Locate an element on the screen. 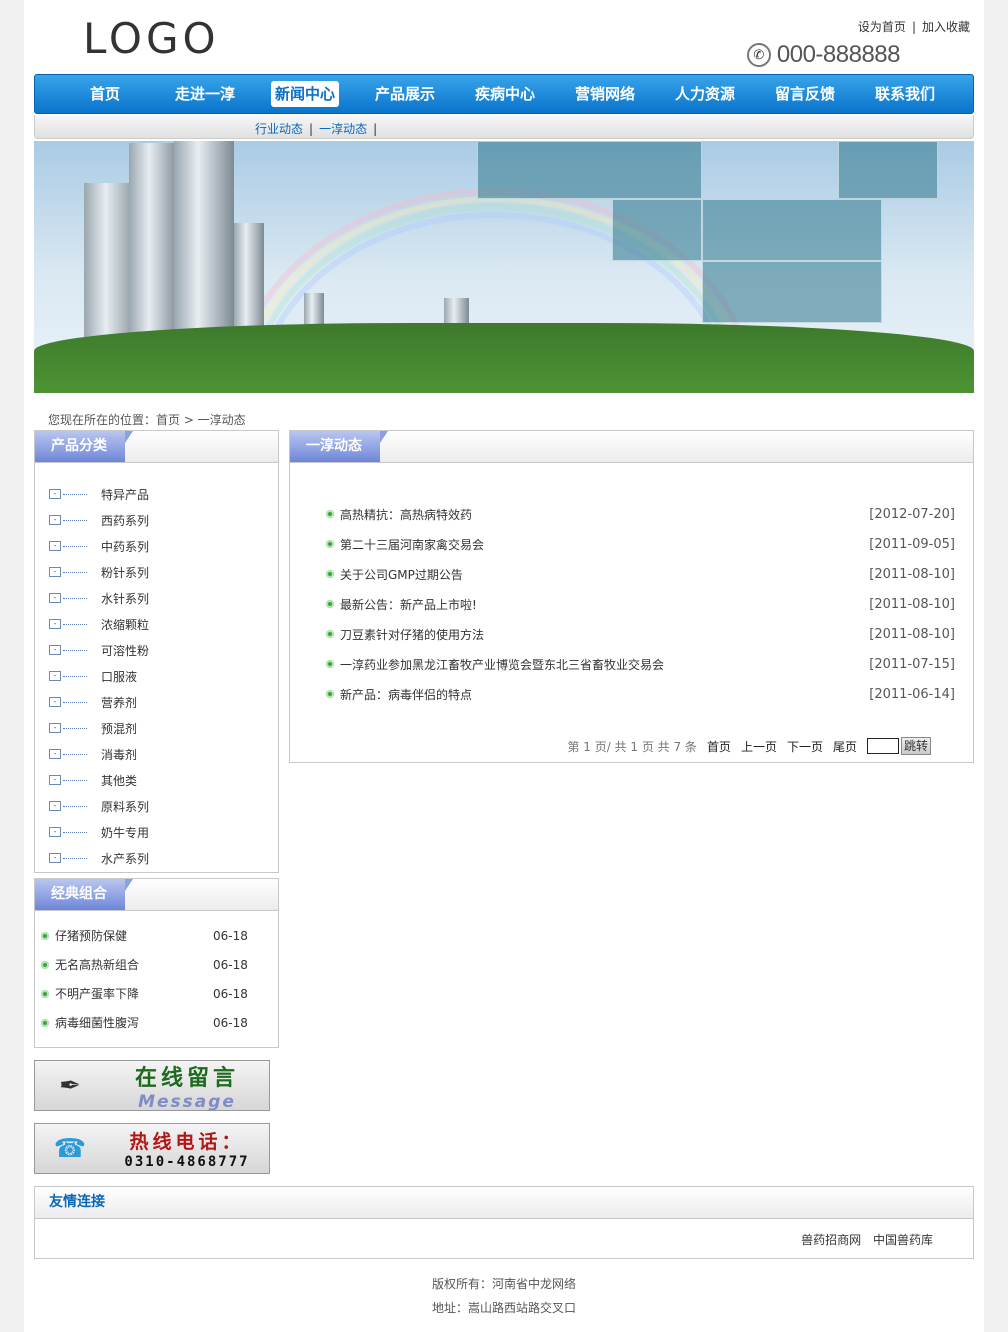  category-label: 原料系列 is located at coordinates (125, 806).